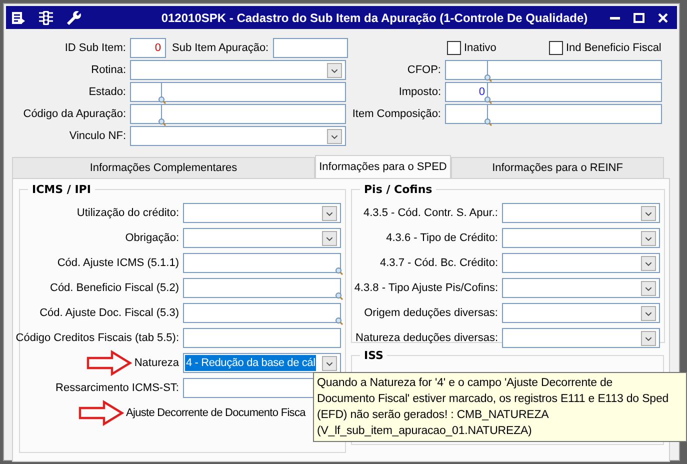 This screenshot has width=687, height=464. I want to click on field-label: Sub Item Apuração:, so click(220, 48).